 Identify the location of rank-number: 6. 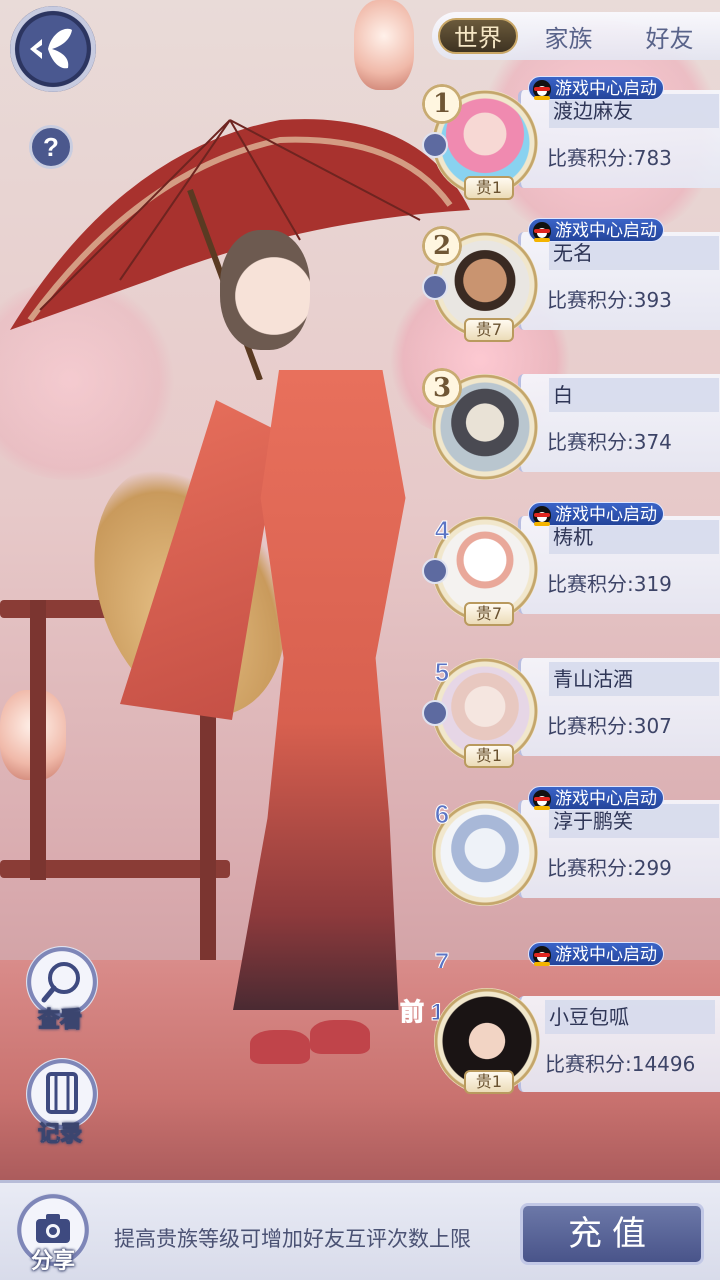
(442, 813).